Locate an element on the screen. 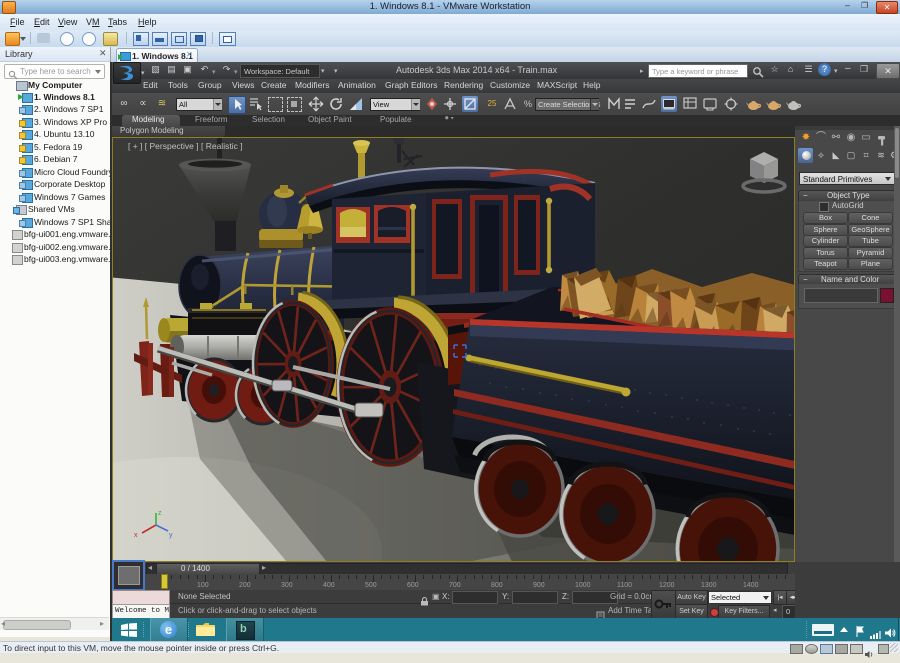 The width and height of the screenshot is (900, 663). svg-text: y is located at coordinates (171, 535).